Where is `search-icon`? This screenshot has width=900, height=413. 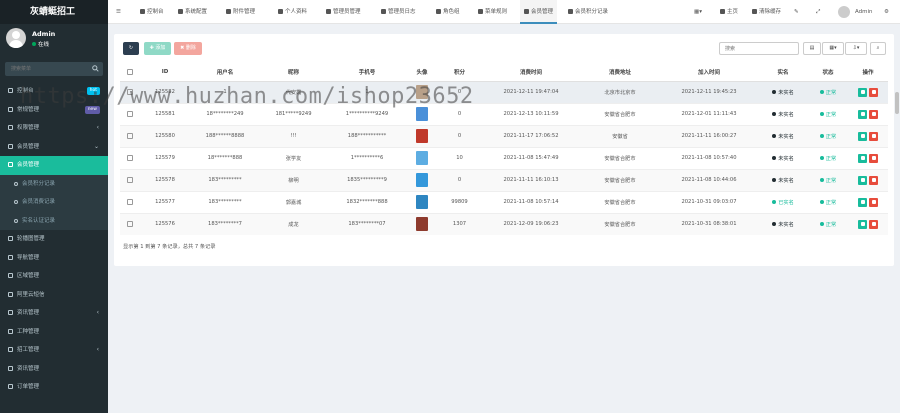
search-icon is located at coordinates (95, 68).